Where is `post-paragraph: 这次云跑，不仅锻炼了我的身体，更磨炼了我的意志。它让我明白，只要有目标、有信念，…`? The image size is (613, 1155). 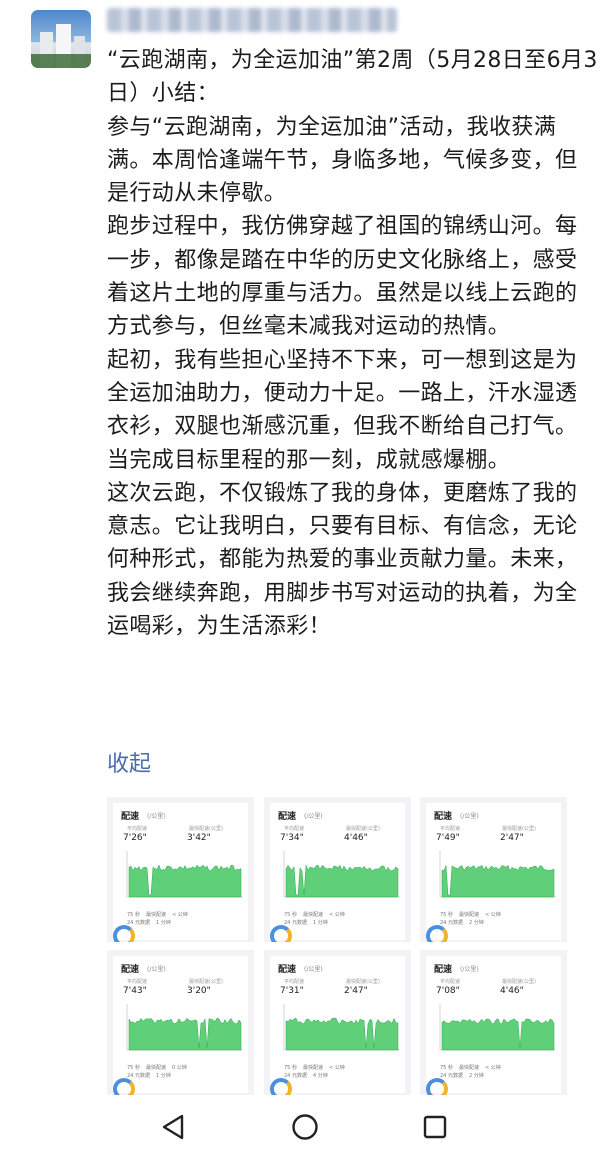 post-paragraph: 这次云跑，不仅锻炼了我的身体，更磨炼了我的意志。它让我明白，只要有目标、有信念，… is located at coordinates (342, 560).